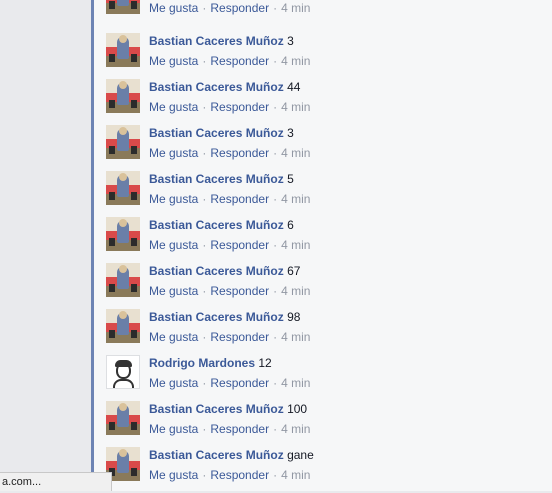 The height and width of the screenshot is (493, 552). Describe the element at coordinates (294, 271) in the screenshot. I see `comment-text: 67` at that location.